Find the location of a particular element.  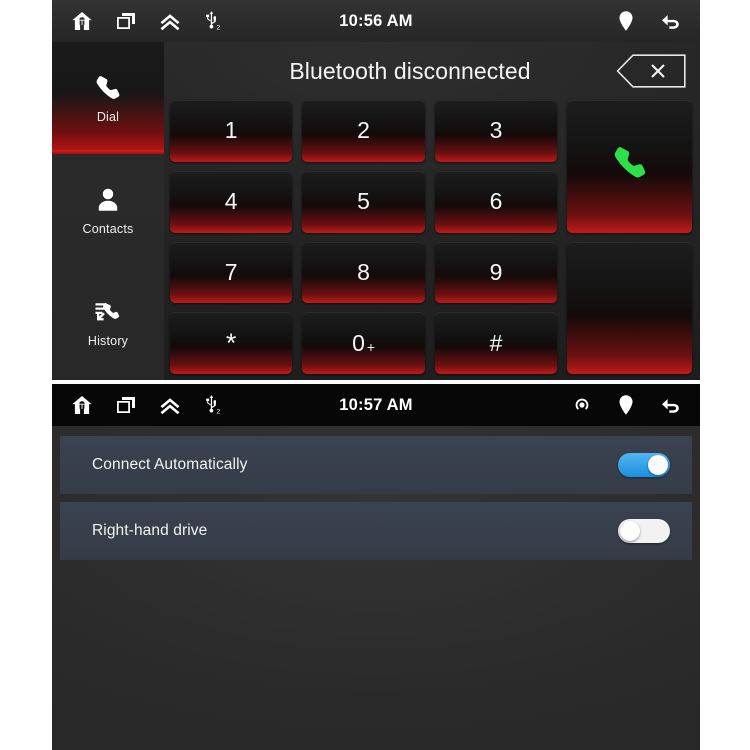

connect-automatically-toggle is located at coordinates (644, 465).